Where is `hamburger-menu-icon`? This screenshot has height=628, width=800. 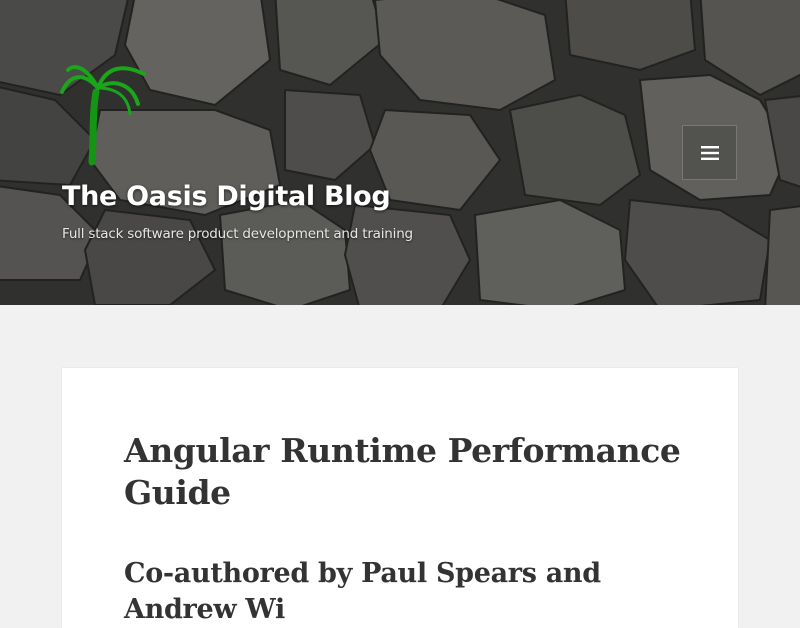 hamburger-menu-icon is located at coordinates (709, 152).